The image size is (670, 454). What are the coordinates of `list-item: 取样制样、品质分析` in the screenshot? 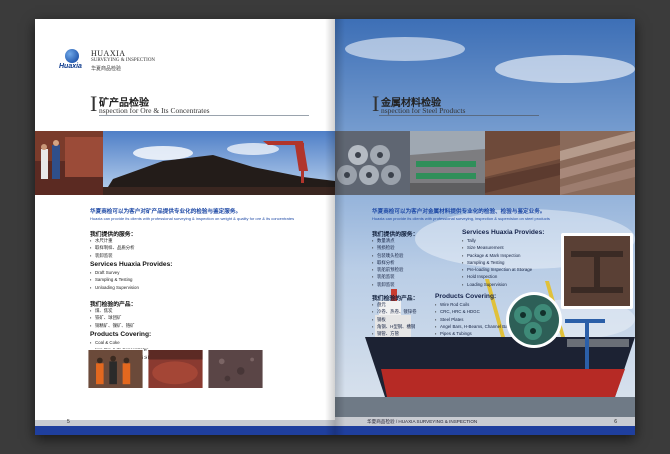 It's located at (112, 248).